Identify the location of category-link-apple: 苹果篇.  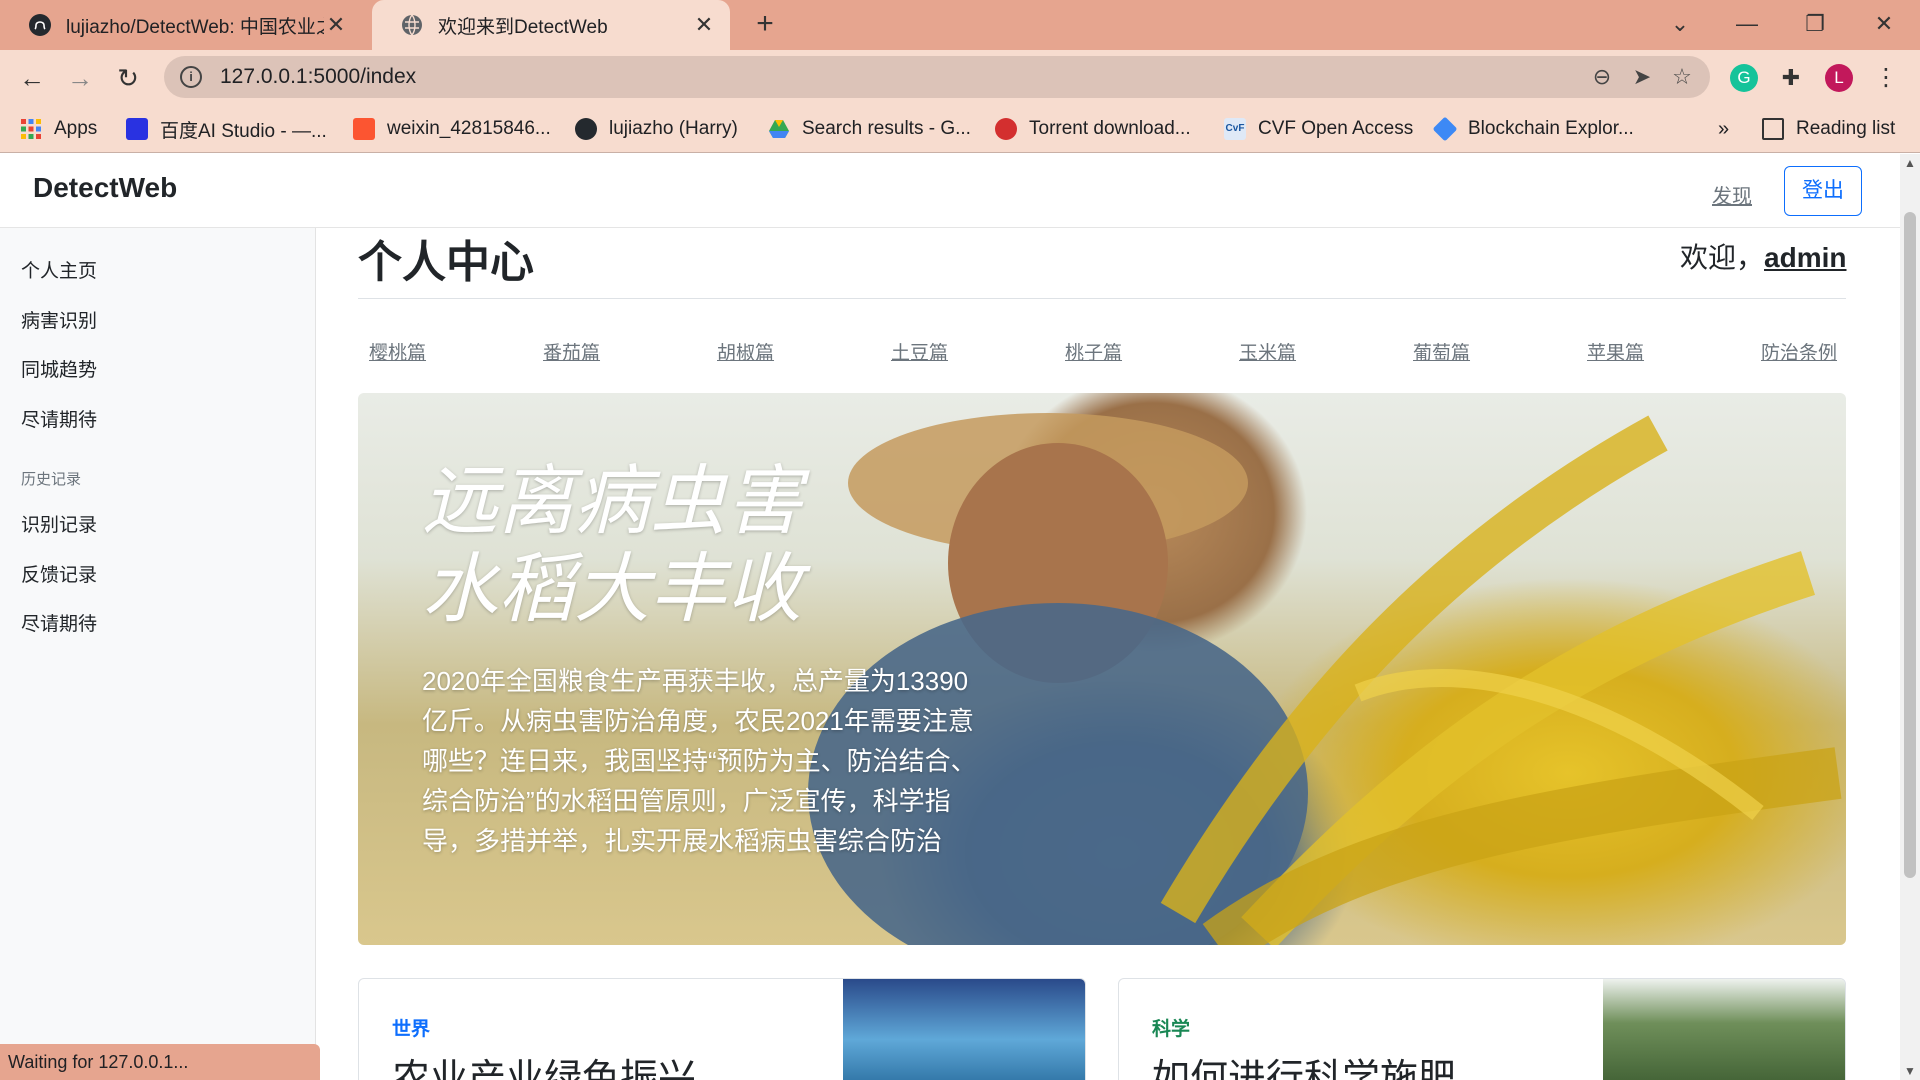
(1615, 351).